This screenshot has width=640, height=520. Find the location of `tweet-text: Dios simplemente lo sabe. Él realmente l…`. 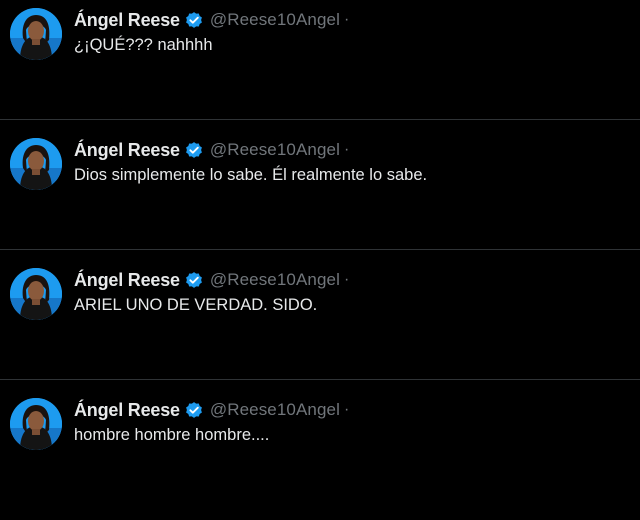

tweet-text: Dios simplemente lo sabe. Él realmente l… is located at coordinates (251, 175).